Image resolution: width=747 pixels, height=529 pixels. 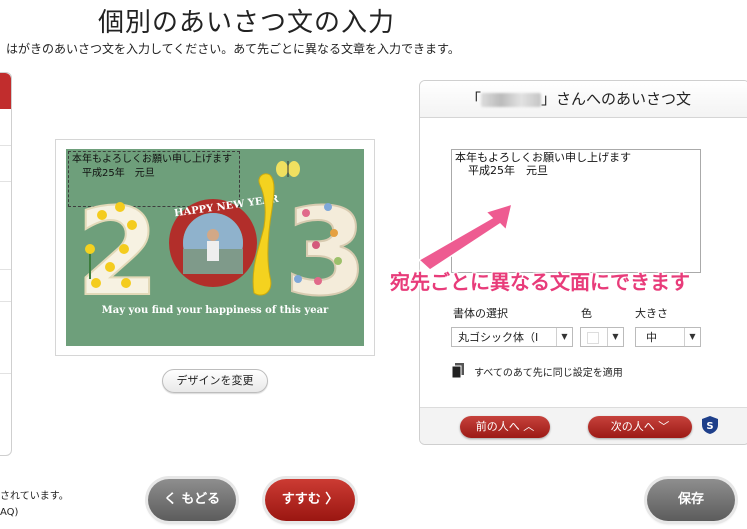 What do you see at coordinates (505, 427) in the screenshot?
I see `prev-person-button: 前の人へ ︿` at bounding box center [505, 427].